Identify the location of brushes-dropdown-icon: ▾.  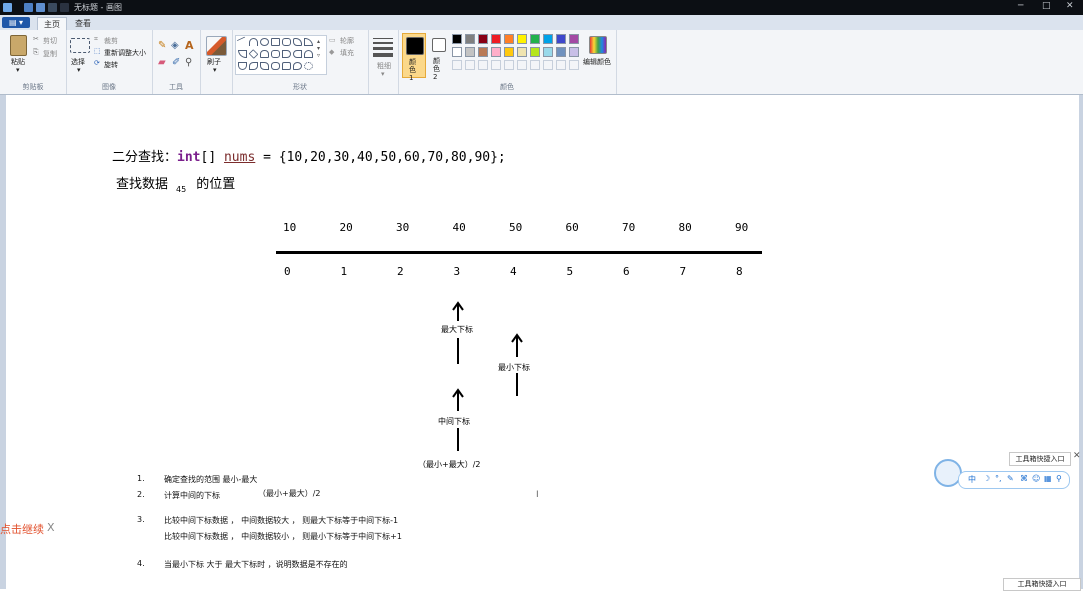
(215, 70).